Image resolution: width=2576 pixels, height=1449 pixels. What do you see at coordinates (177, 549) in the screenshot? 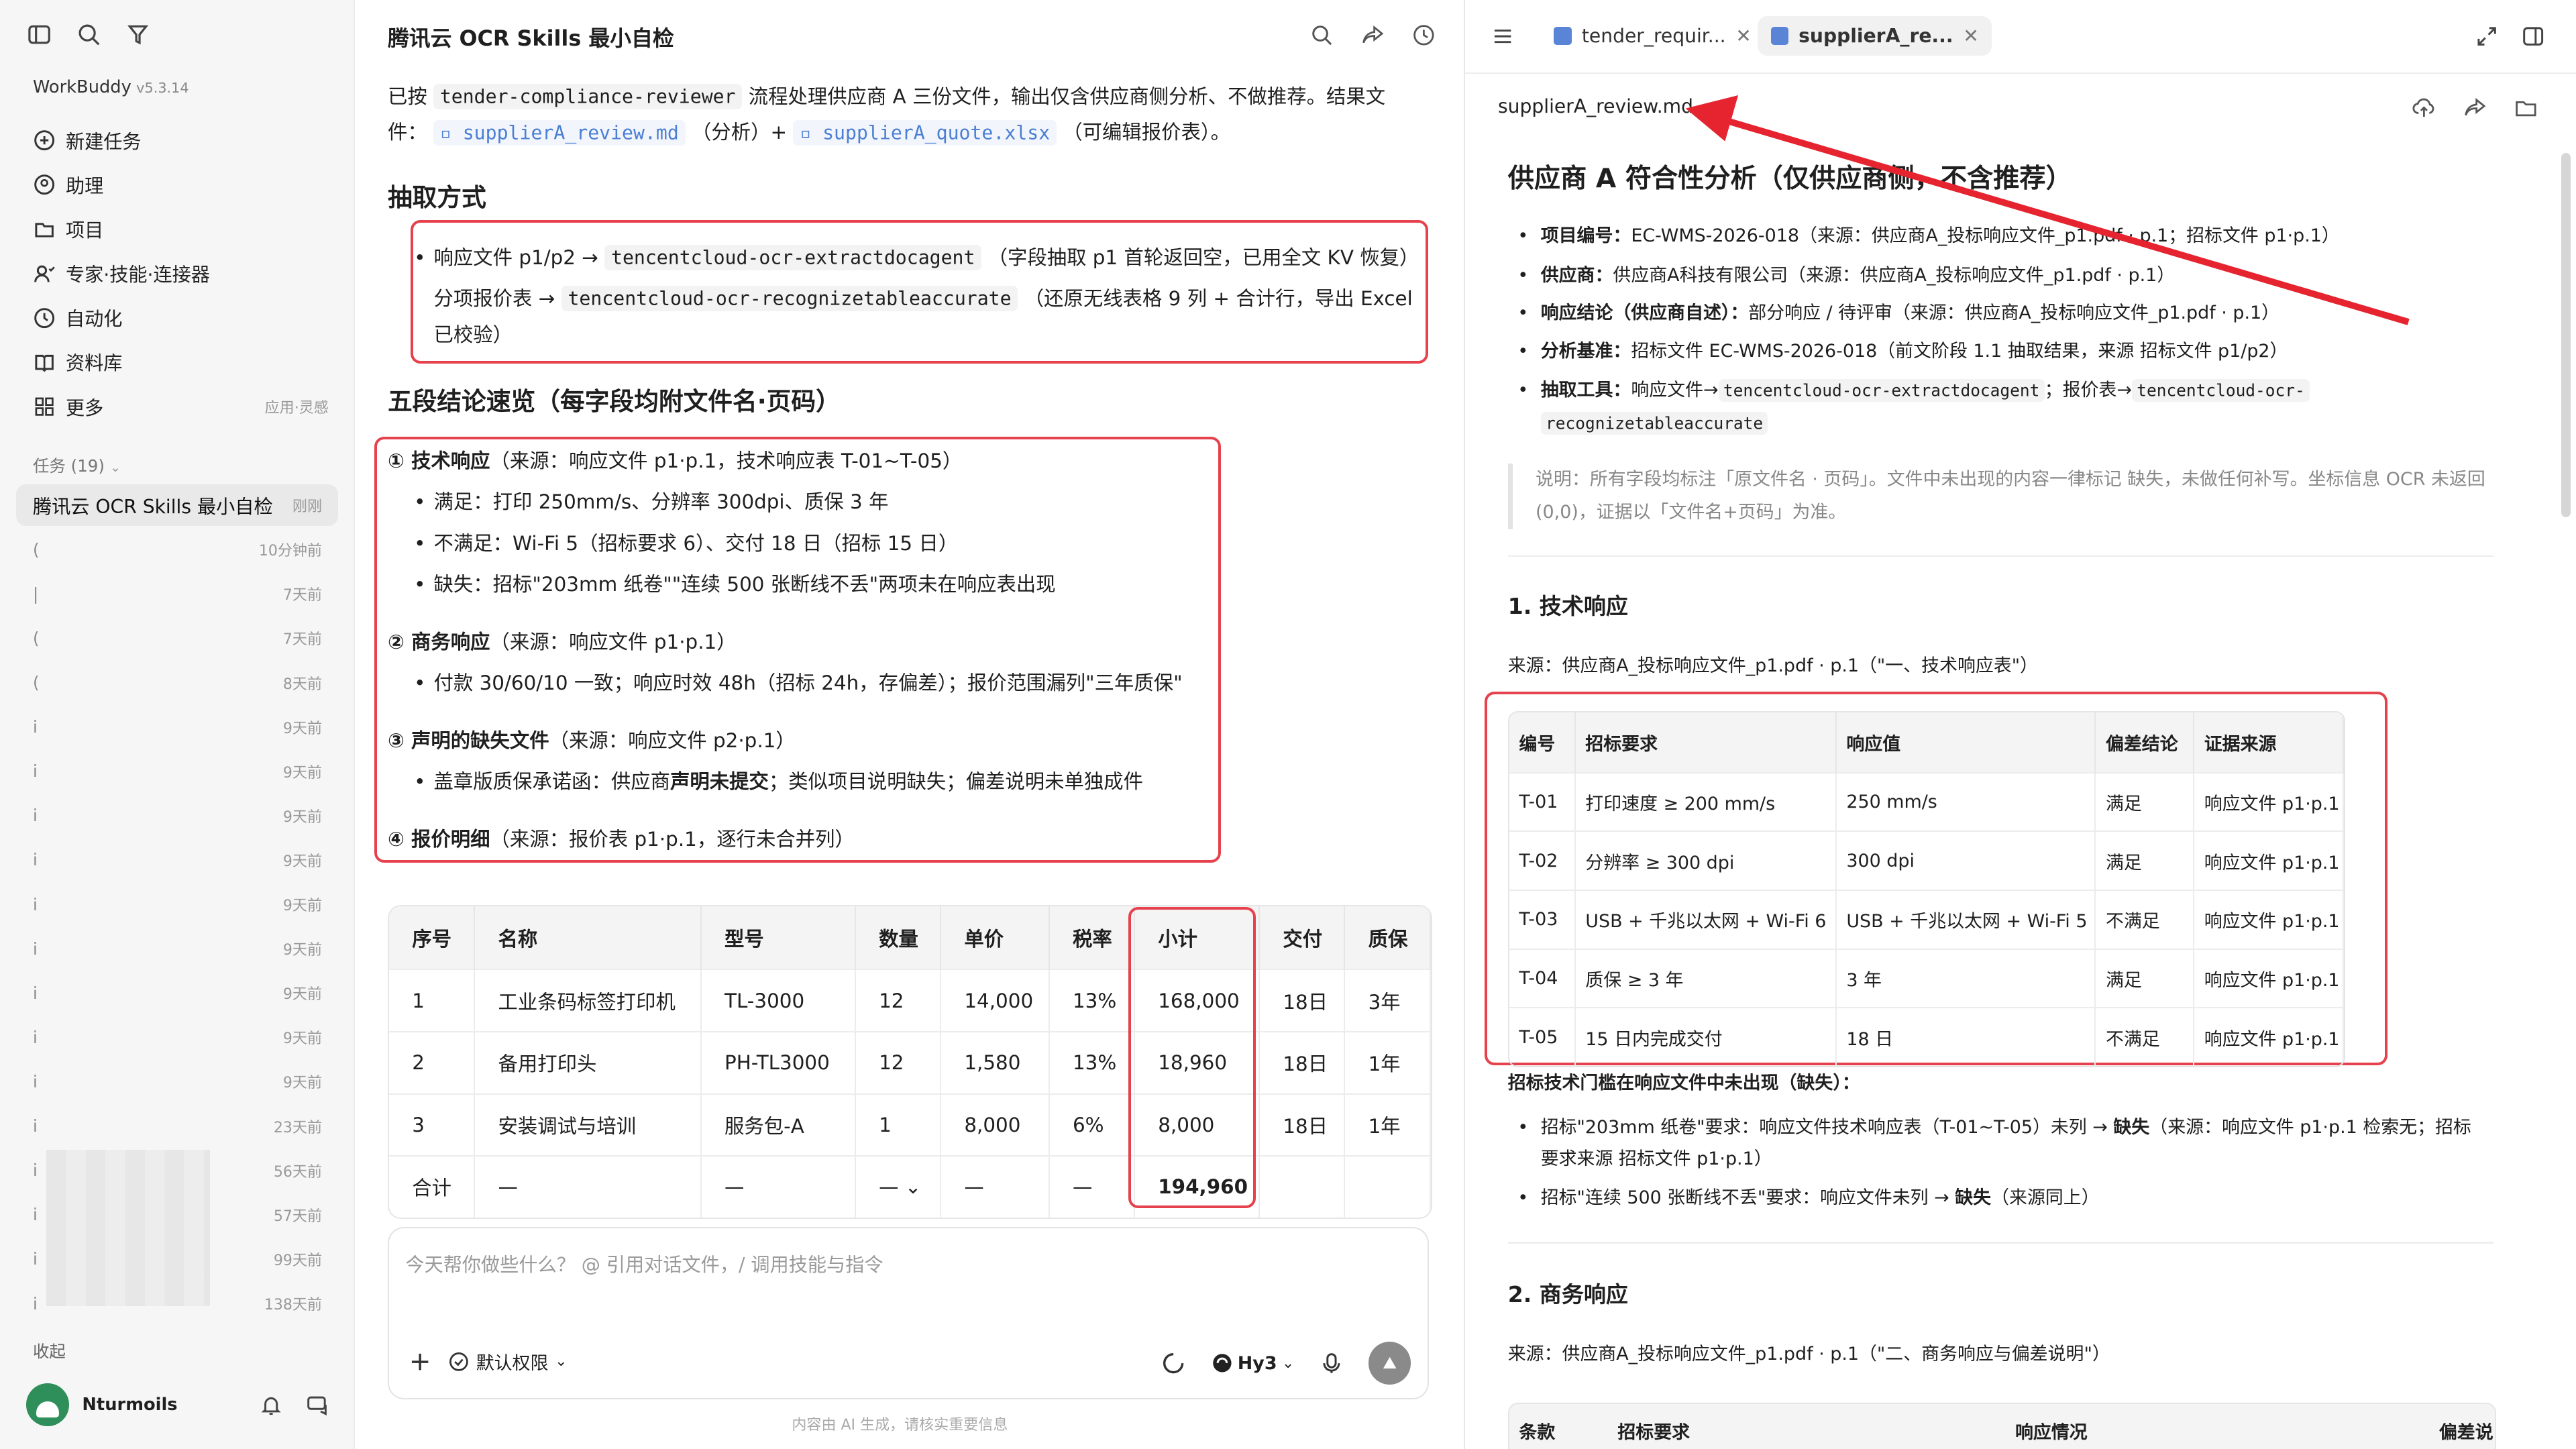
I see `task-item: (10分钟前` at bounding box center [177, 549].